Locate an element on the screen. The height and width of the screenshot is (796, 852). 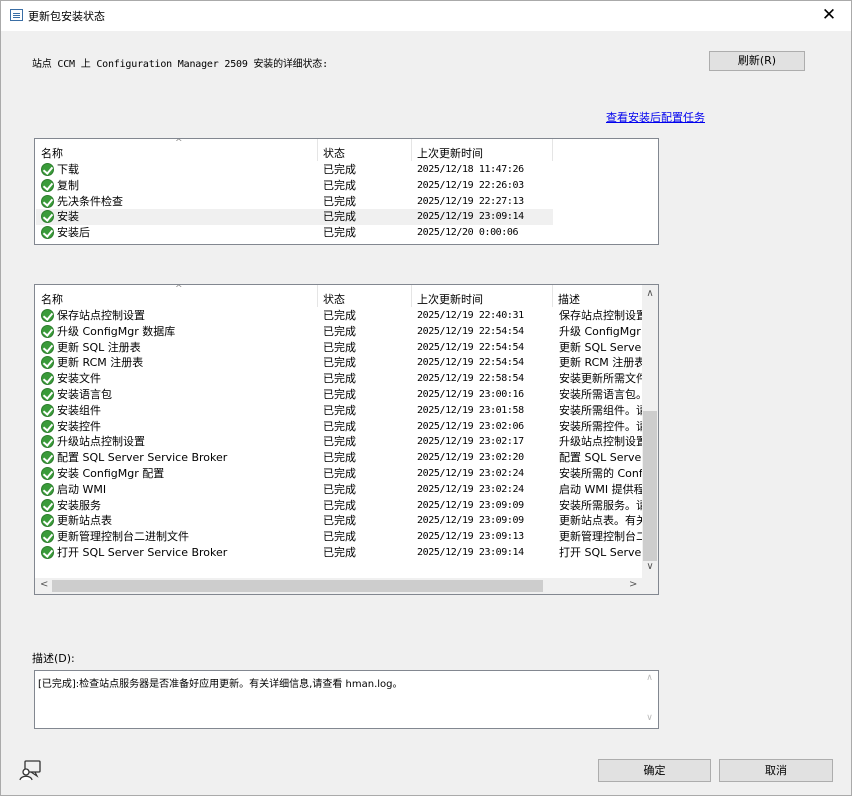
list-item: 安装文件 已完成 2025/12/19 22:58:54 安装更新所需文件 is located at coordinates (339, 379).